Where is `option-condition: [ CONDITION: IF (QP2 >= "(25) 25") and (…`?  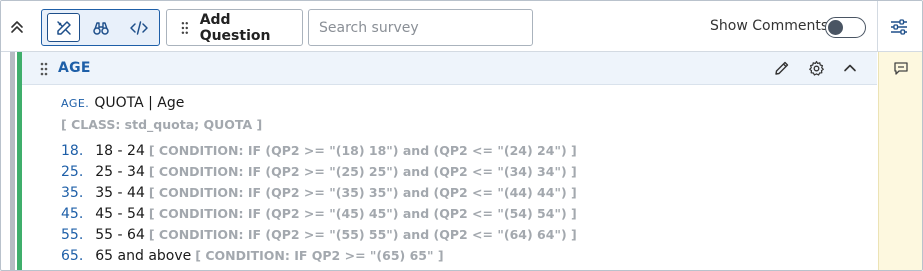 option-condition: [ CONDITION: IF (QP2 >= "(25) 25") and (… is located at coordinates (362, 171).